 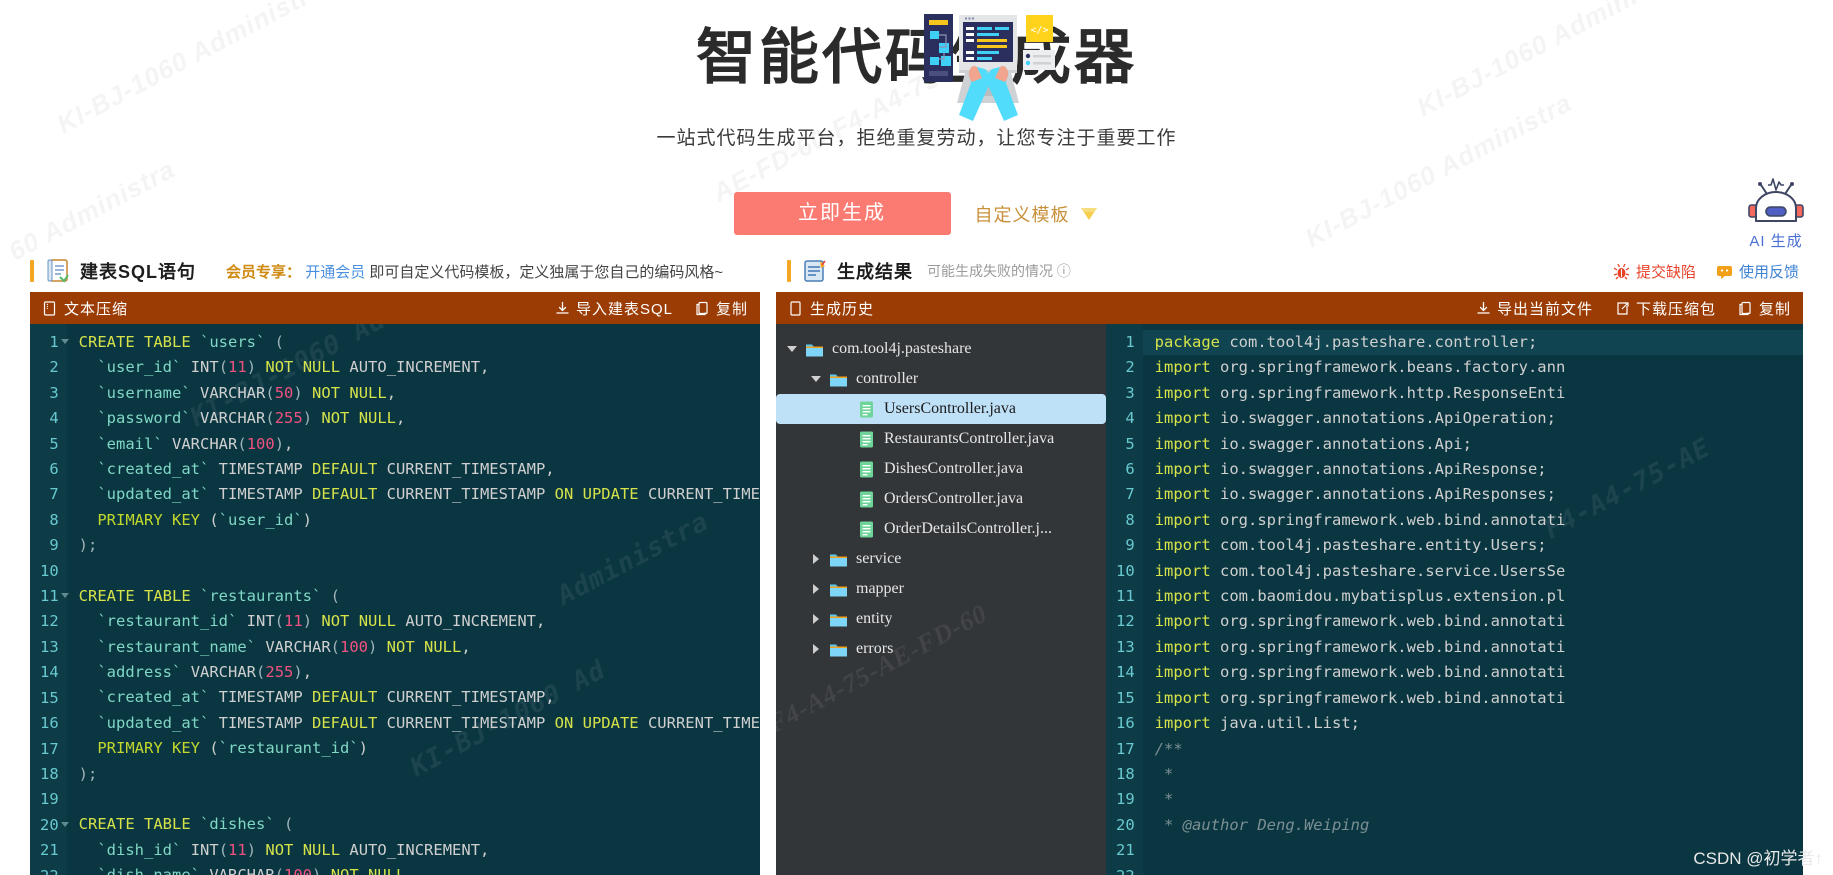 What do you see at coordinates (954, 498) in the screenshot?
I see `tree-node-label: OrdersController.java` at bounding box center [954, 498].